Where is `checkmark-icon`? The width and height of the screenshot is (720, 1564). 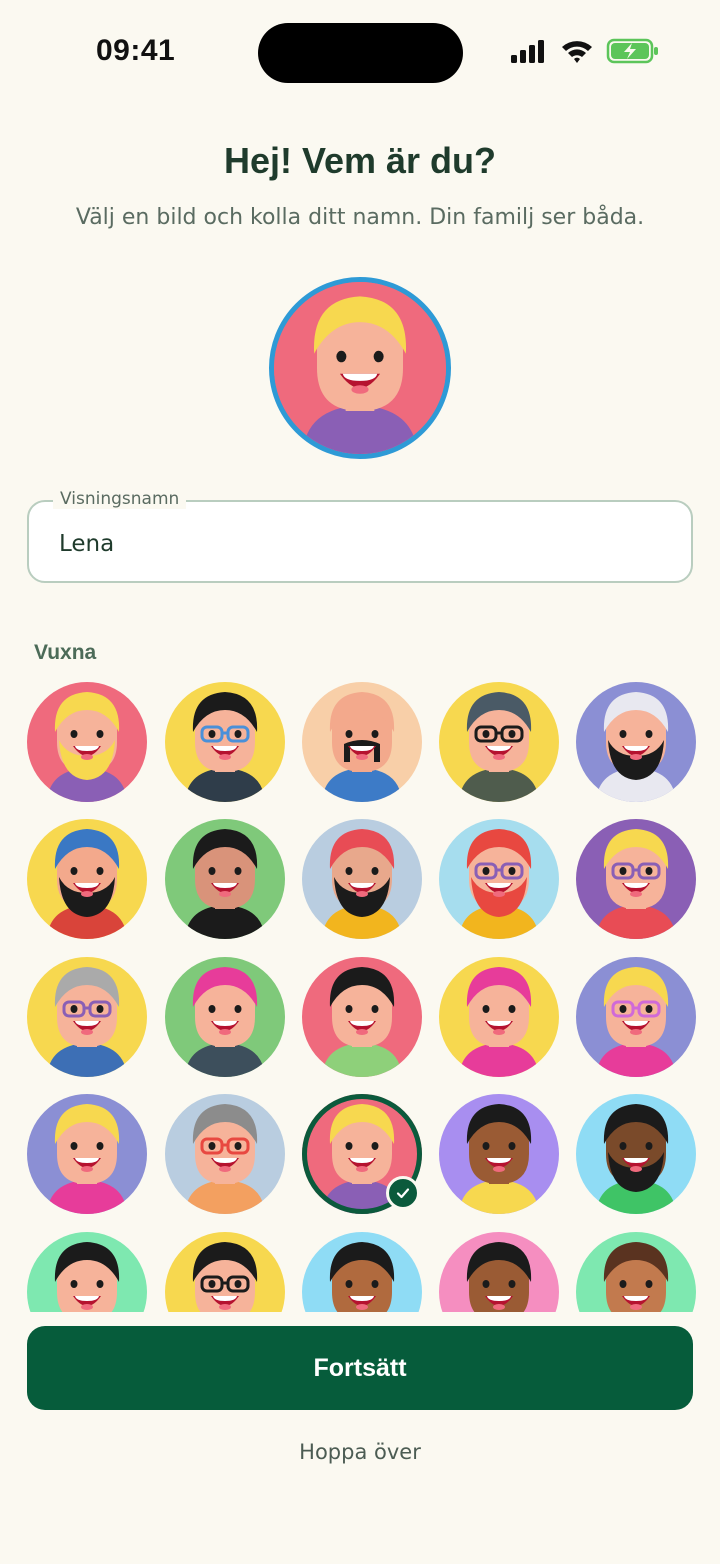
checkmark-icon is located at coordinates (403, 1193).